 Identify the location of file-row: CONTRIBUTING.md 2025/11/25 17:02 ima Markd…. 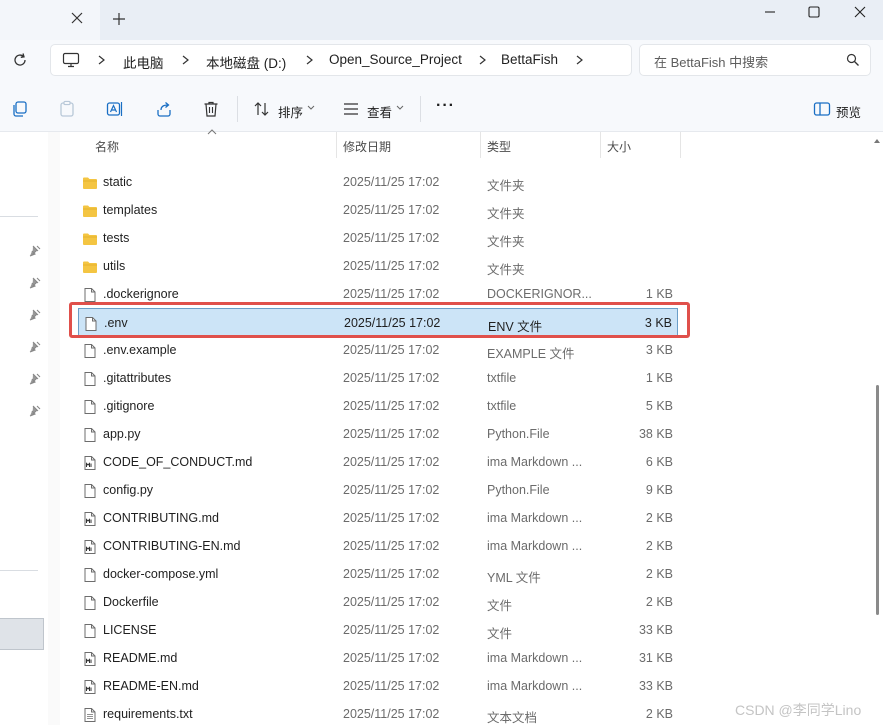
(378, 518).